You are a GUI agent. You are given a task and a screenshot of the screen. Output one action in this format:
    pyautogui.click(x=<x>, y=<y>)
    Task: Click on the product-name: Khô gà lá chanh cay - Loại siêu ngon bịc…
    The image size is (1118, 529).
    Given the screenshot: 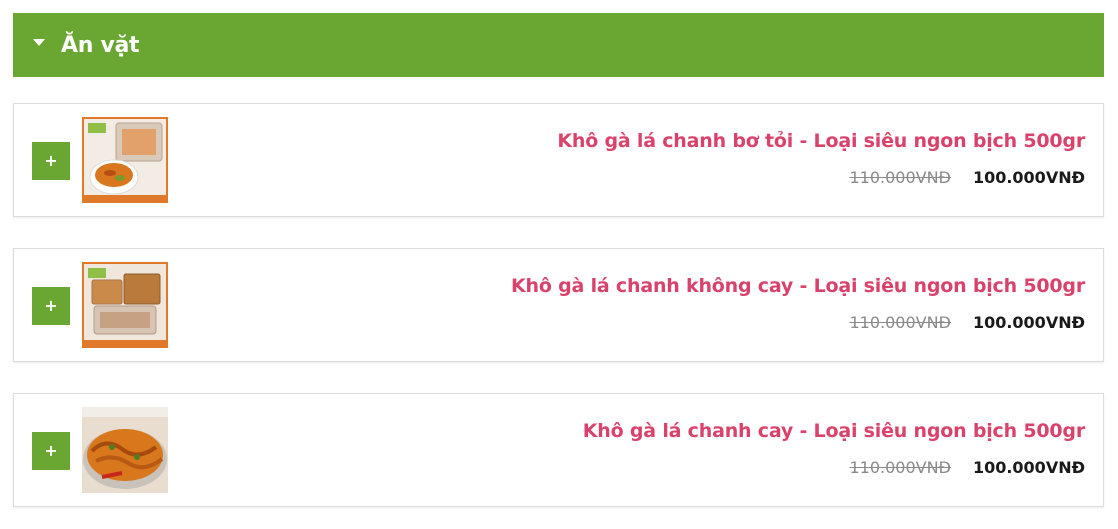 What is the action you would take?
    pyautogui.click(x=834, y=431)
    